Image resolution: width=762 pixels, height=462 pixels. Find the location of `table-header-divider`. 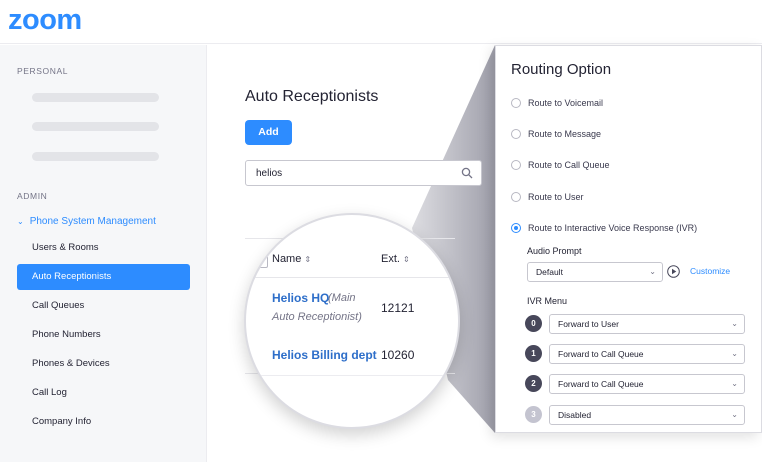

table-header-divider is located at coordinates (352, 277).